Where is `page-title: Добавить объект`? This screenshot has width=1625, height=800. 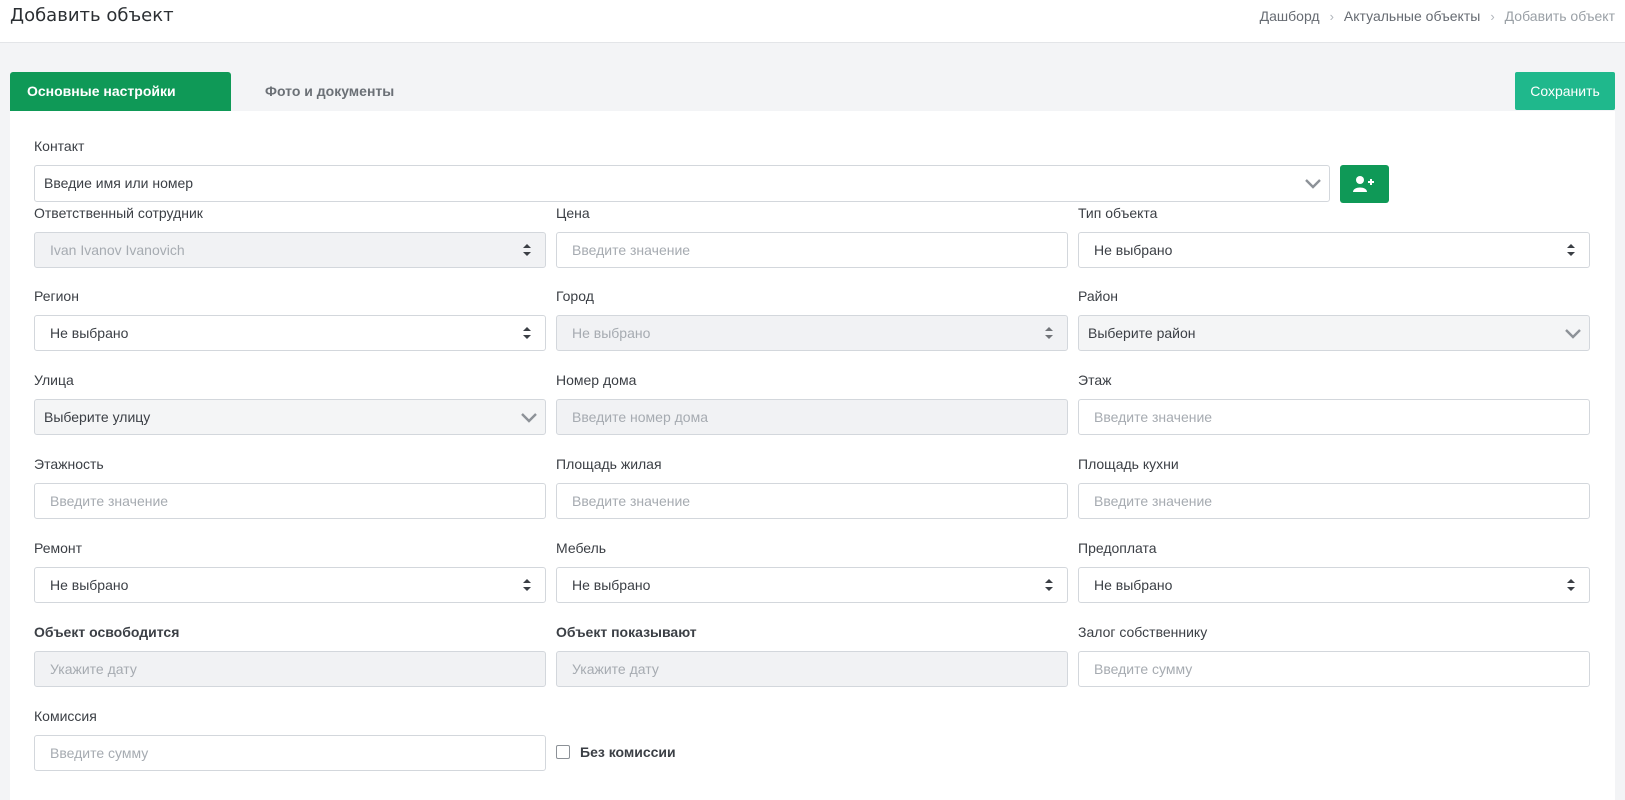
page-title: Добавить объект is located at coordinates (92, 15).